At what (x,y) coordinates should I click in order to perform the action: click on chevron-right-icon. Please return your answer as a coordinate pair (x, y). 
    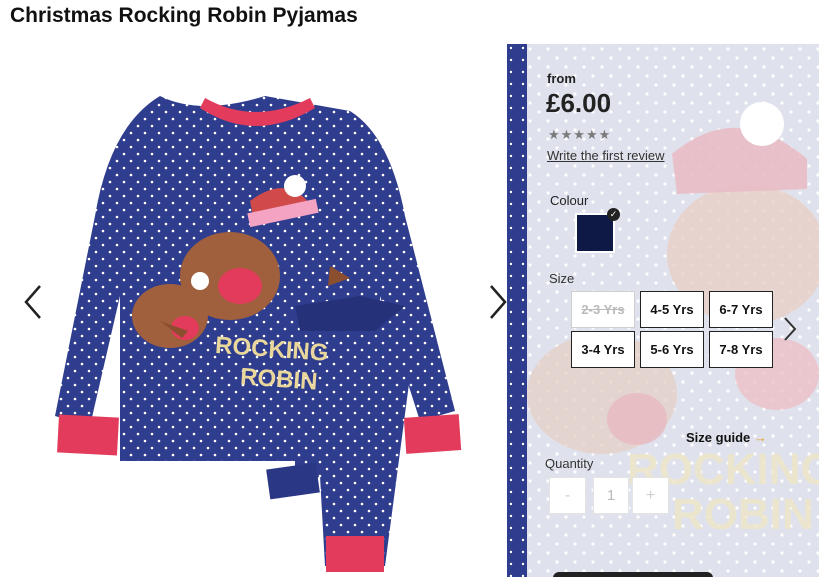
    Looking at the image, I should click on (790, 329).